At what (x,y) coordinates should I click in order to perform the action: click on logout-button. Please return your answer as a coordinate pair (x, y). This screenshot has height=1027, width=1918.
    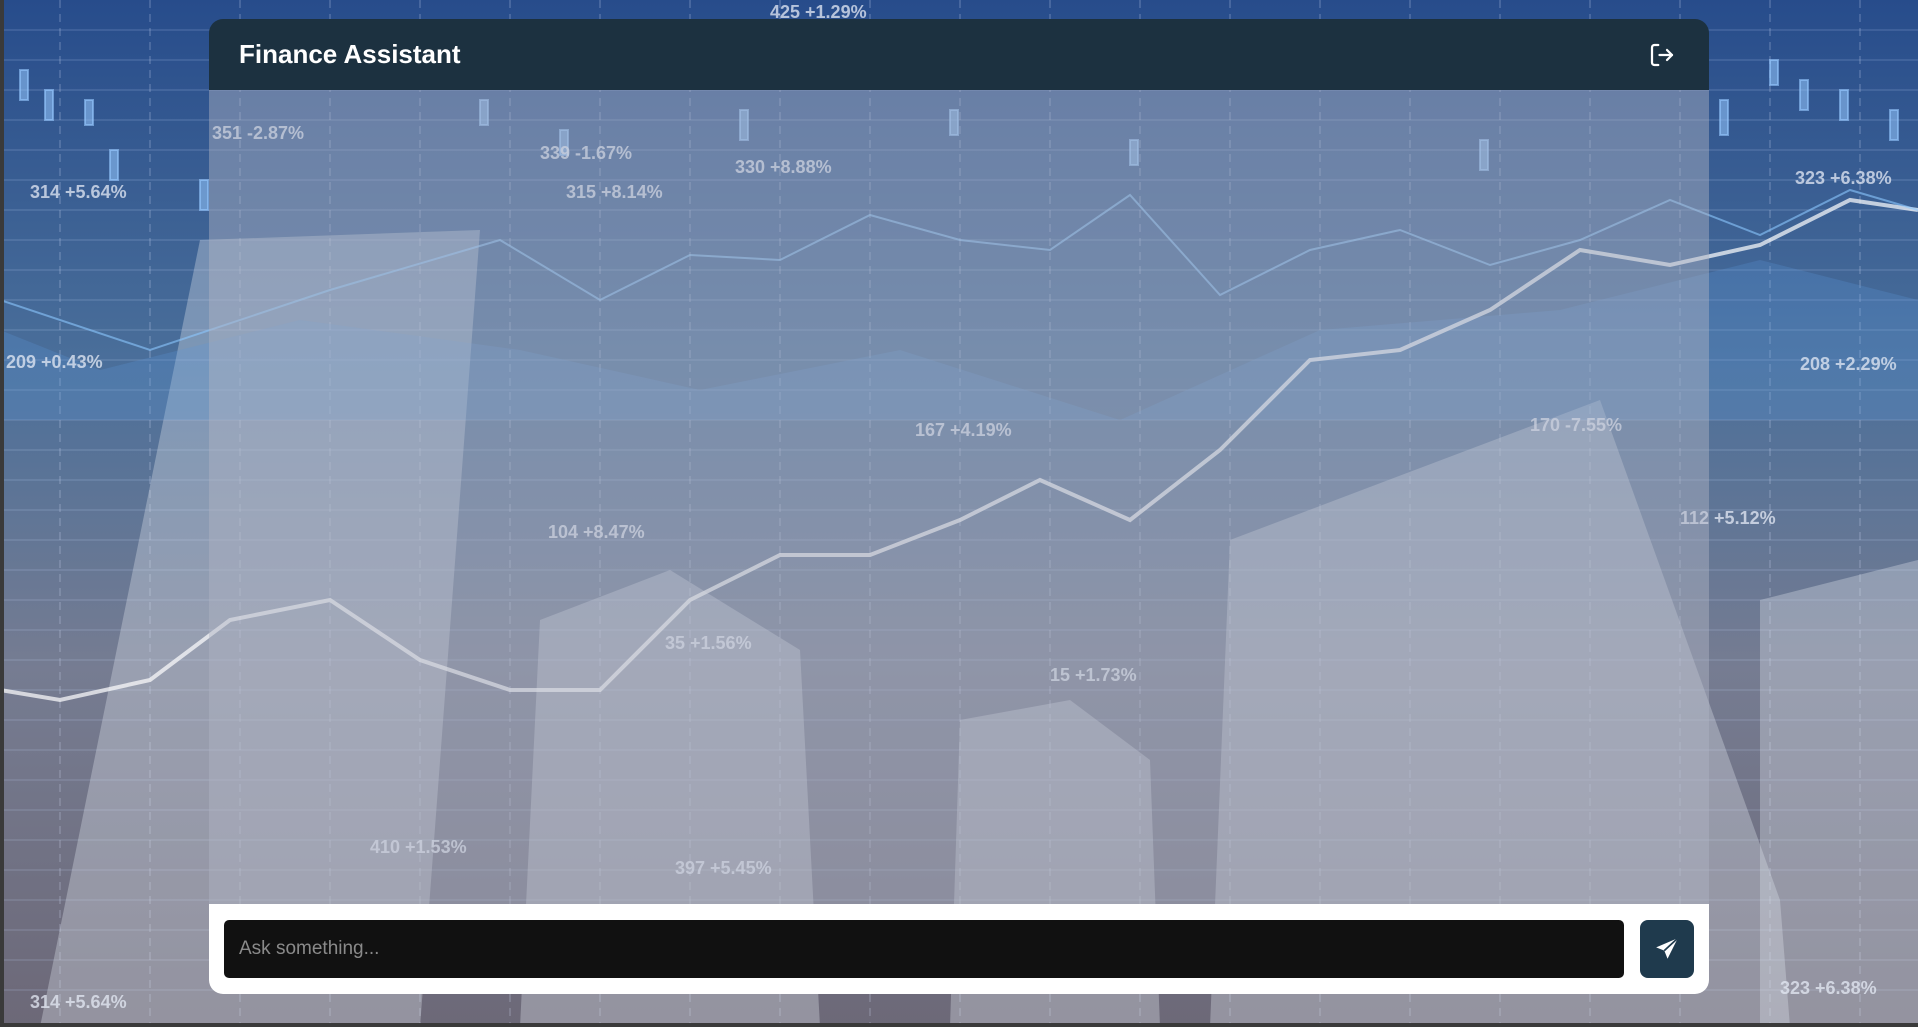
    Looking at the image, I should click on (1662, 55).